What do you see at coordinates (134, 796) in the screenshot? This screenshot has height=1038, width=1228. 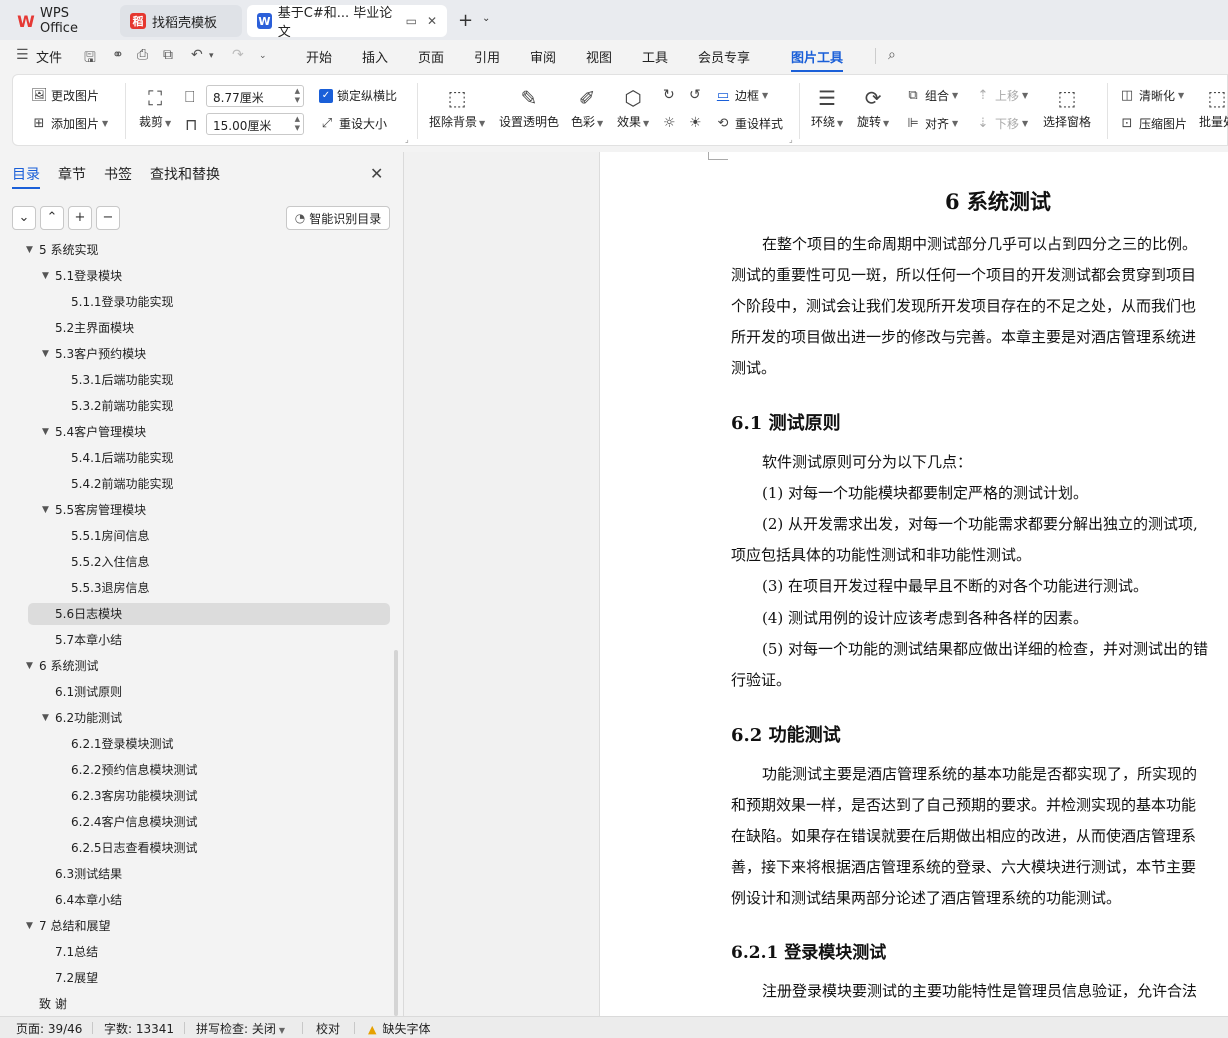 I see `toc-item: 6.2.3客房功能模块测试` at bounding box center [134, 796].